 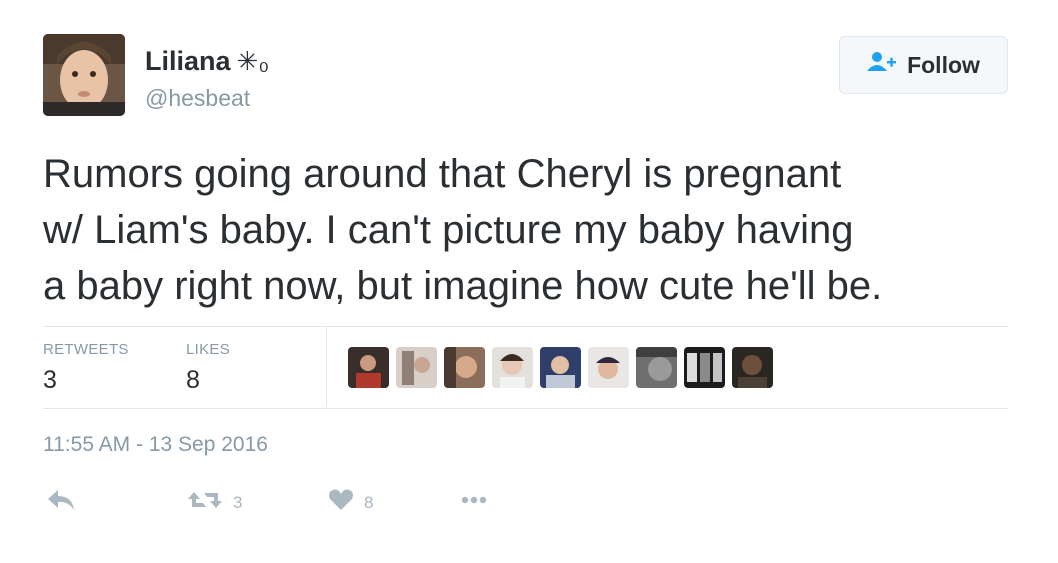 I want to click on display-name-text: Liliana, so click(x=188, y=61).